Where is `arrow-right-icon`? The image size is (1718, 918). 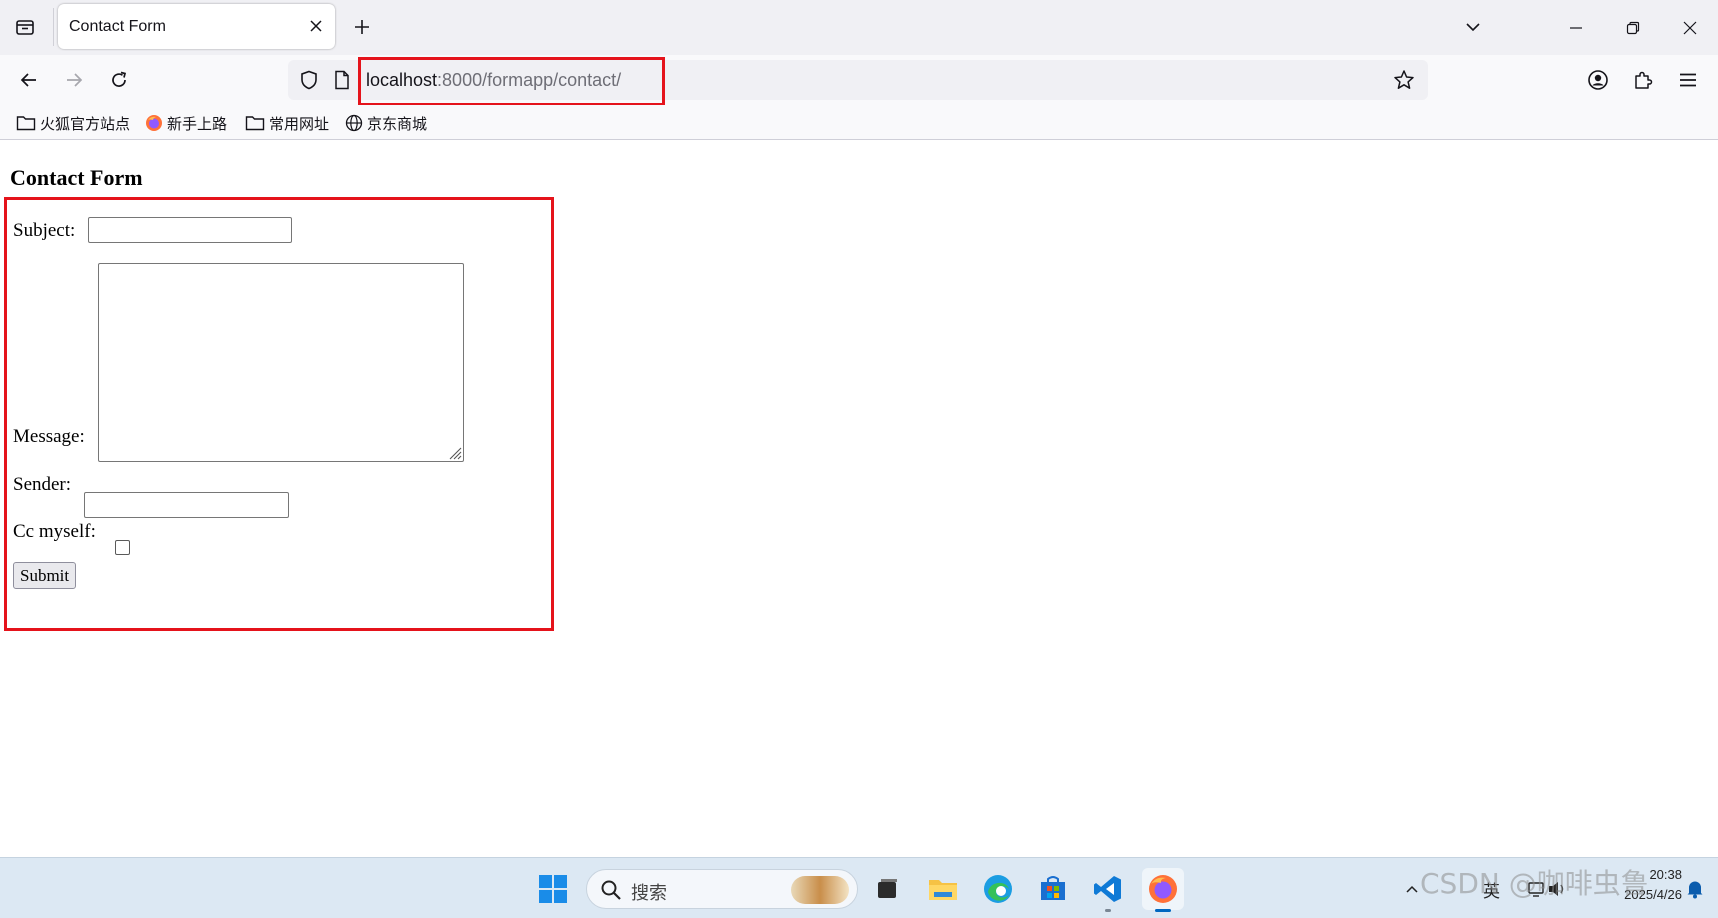
arrow-right-icon is located at coordinates (75, 80).